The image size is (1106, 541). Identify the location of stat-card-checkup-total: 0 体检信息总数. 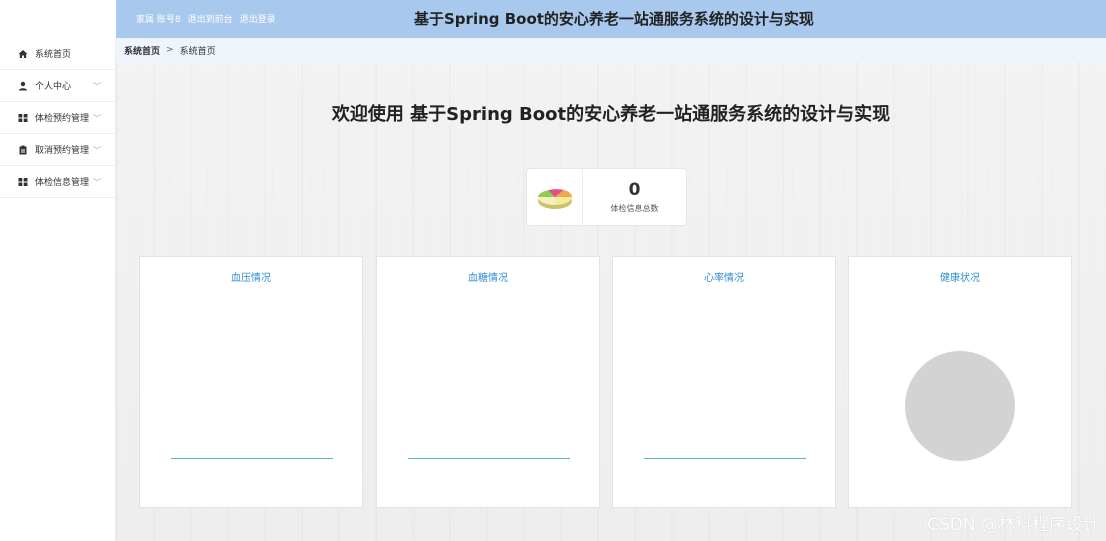
(606, 197).